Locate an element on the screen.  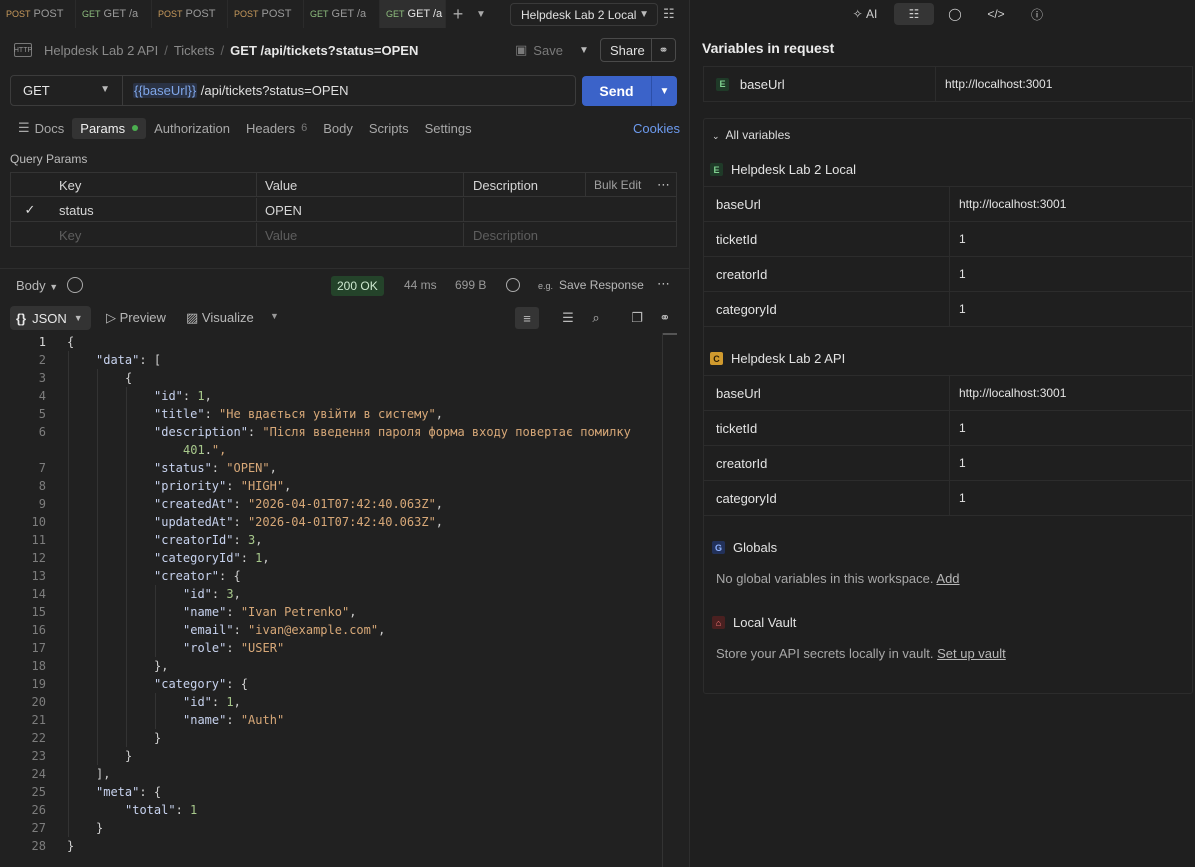
preview-button: ▷ Preview is located at coordinates (136, 318).